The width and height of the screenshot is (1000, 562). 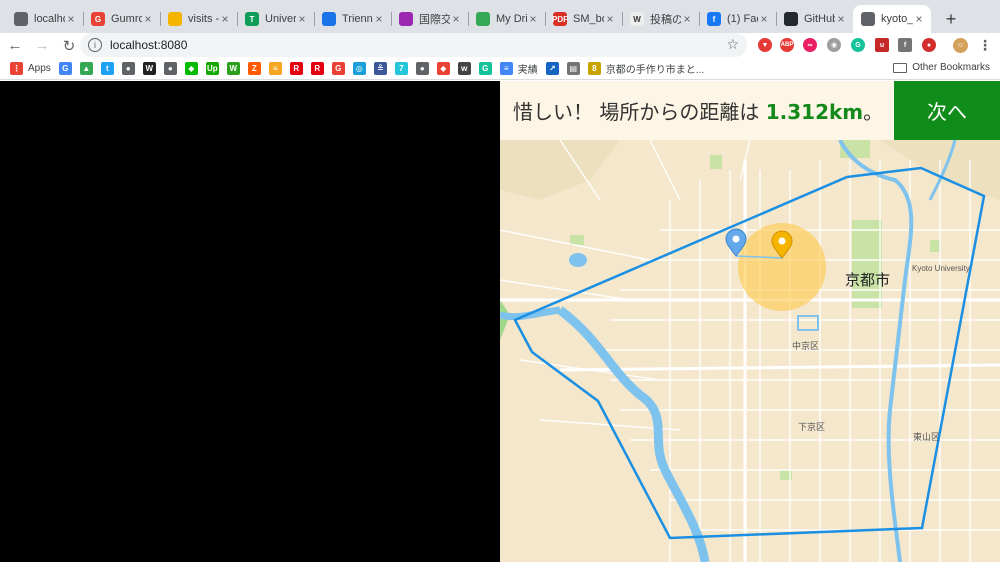 What do you see at coordinates (95, 45) in the screenshot?
I see `site-info-icon: i` at bounding box center [95, 45].